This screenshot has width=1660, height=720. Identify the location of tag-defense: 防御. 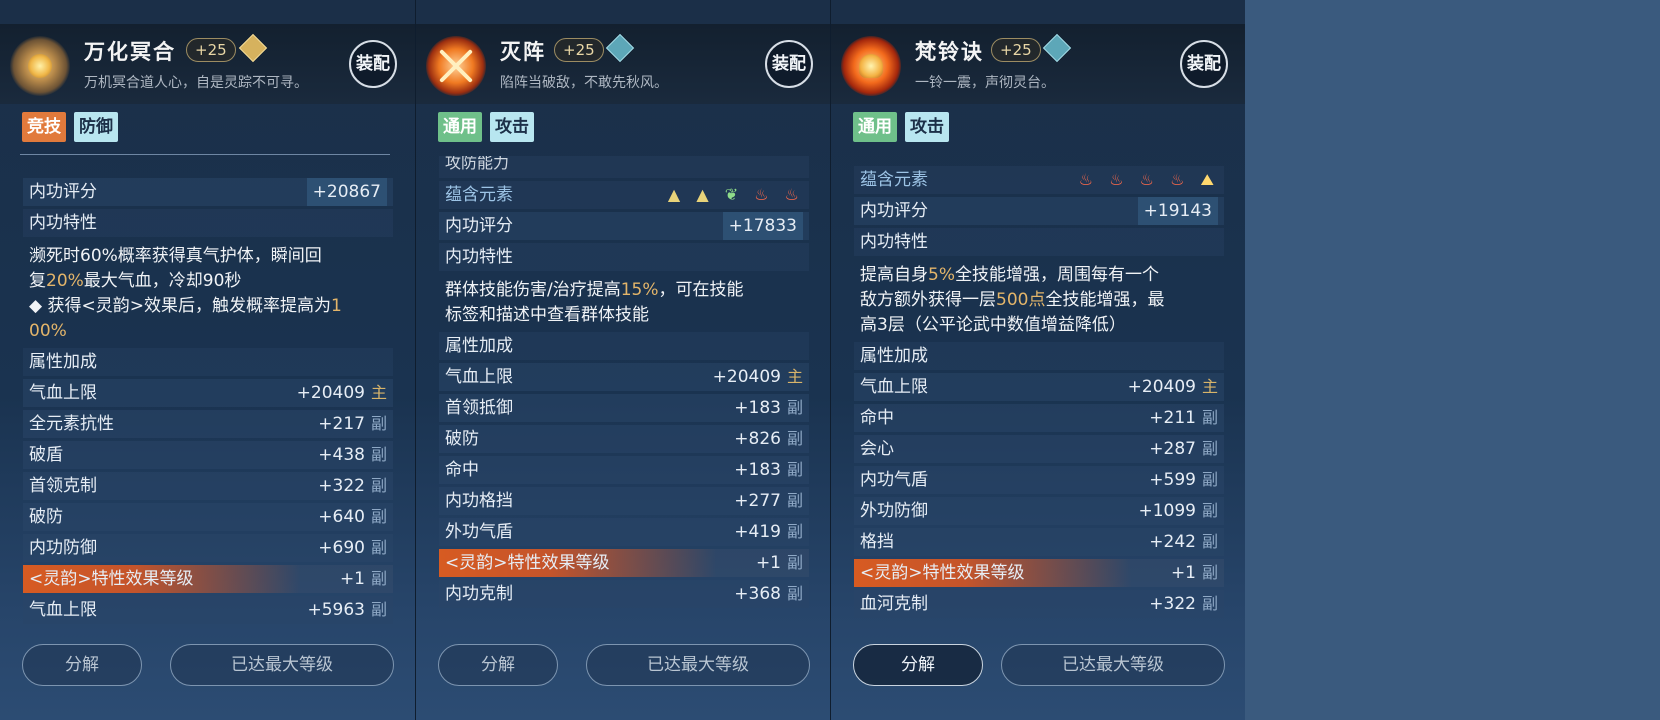
(96, 127).